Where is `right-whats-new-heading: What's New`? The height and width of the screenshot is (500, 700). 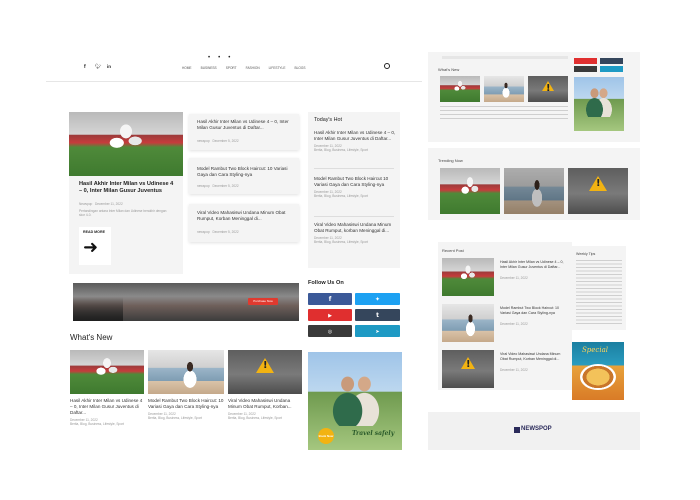 right-whats-new-heading: What's New is located at coordinates (449, 69).